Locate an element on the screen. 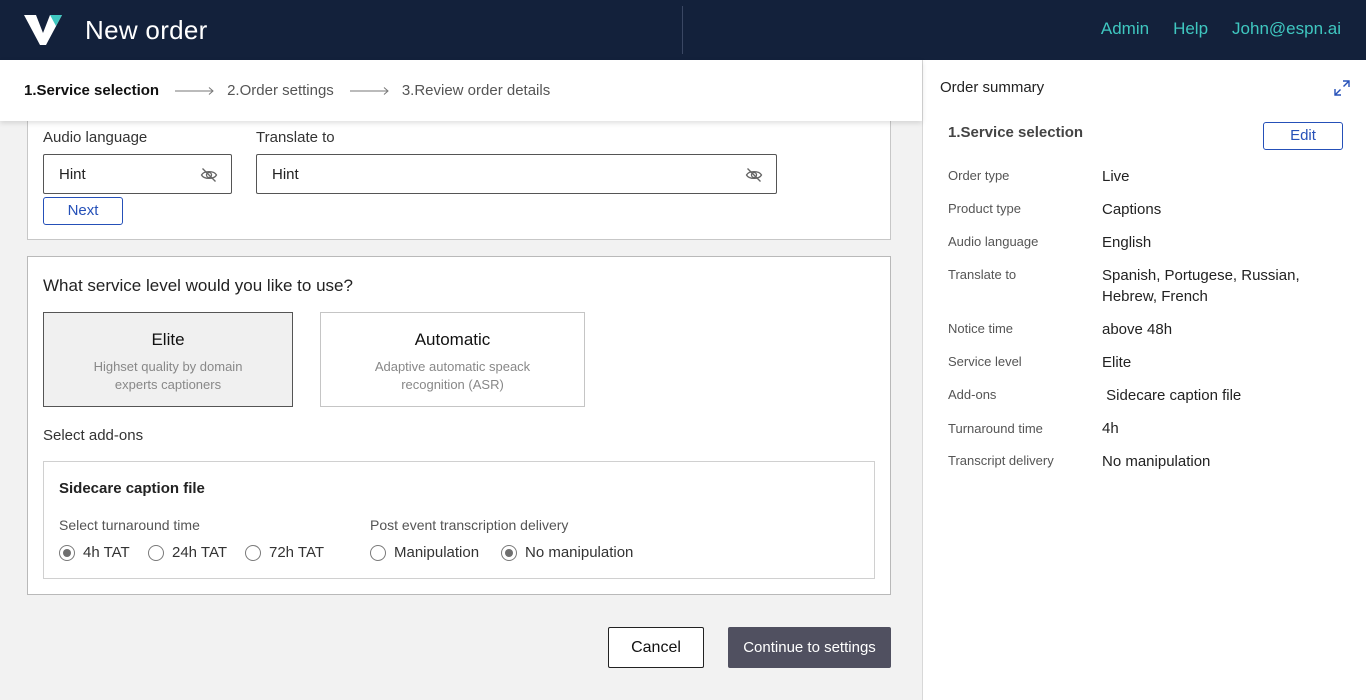 This screenshot has width=1366, height=700. service-option-title: Automatic is located at coordinates (452, 339).